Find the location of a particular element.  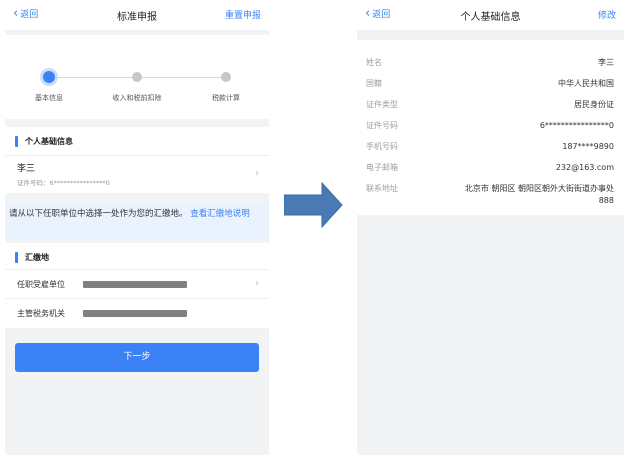

info-row-id-number: 证件号码 6****************0 is located at coordinates (490, 127).